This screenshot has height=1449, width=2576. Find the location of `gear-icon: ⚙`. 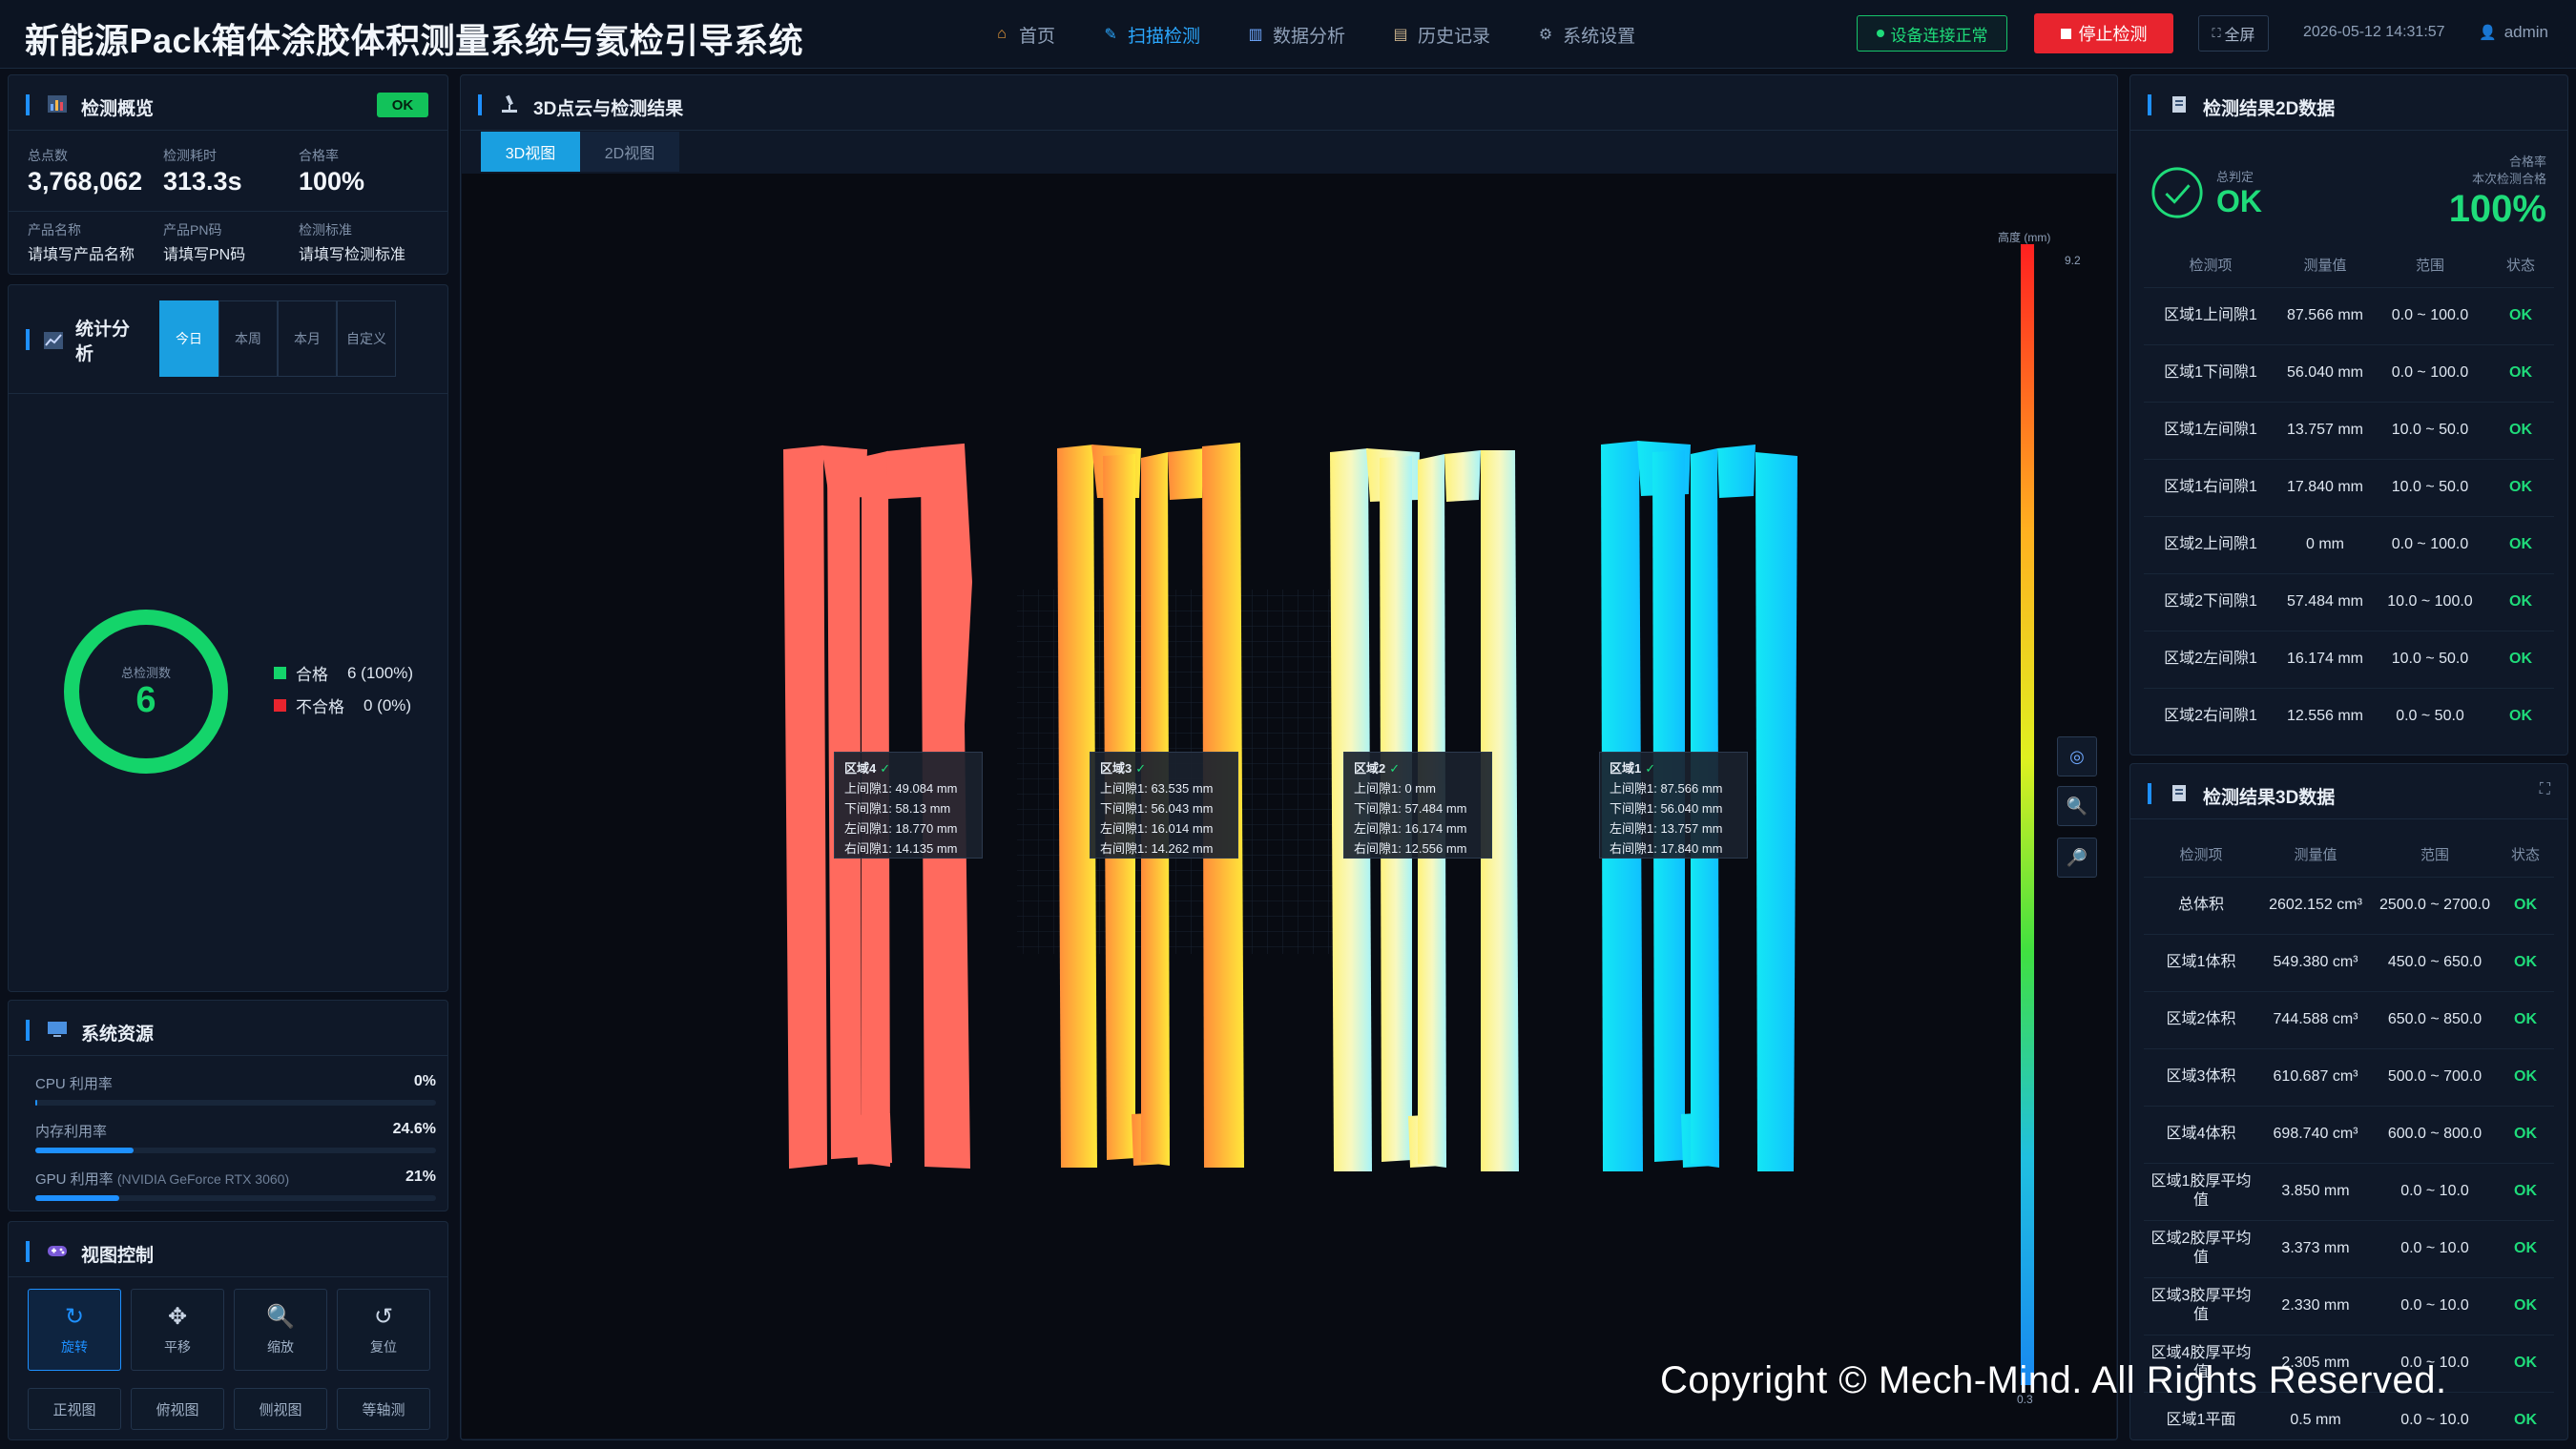

gear-icon: ⚙ is located at coordinates (1545, 35).